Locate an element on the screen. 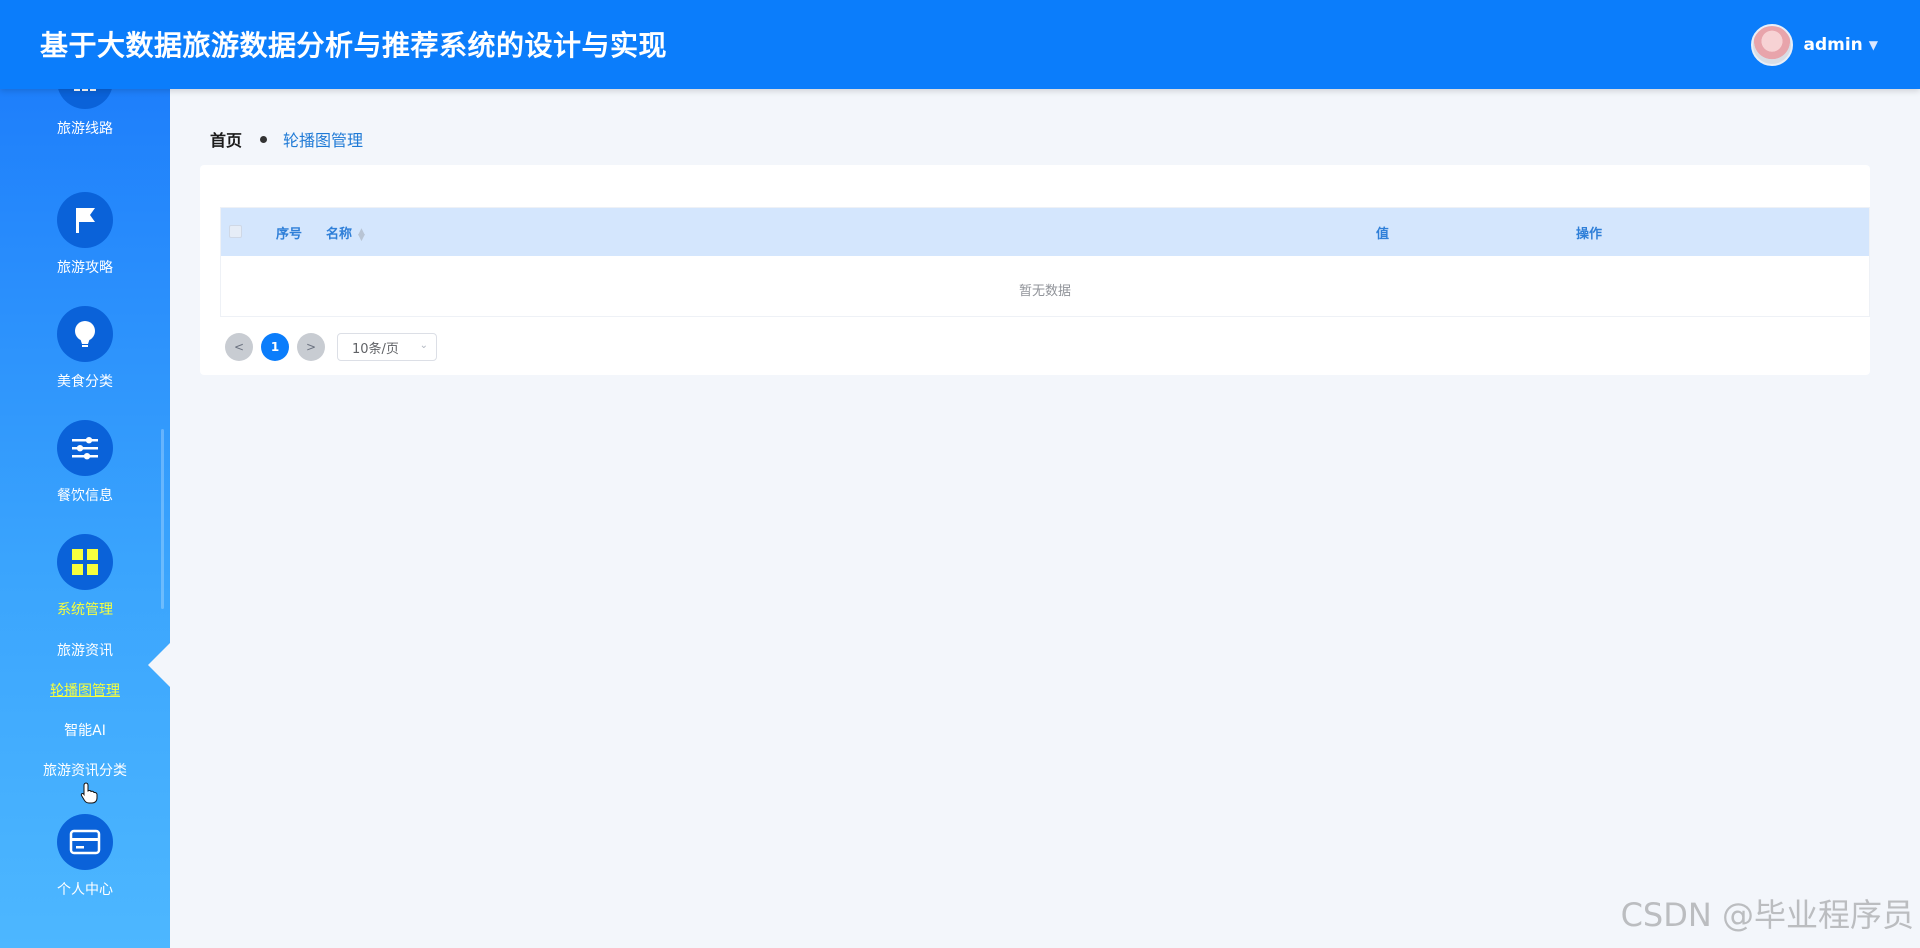  sidebar-collapse-notch is located at coordinates (159, 665).